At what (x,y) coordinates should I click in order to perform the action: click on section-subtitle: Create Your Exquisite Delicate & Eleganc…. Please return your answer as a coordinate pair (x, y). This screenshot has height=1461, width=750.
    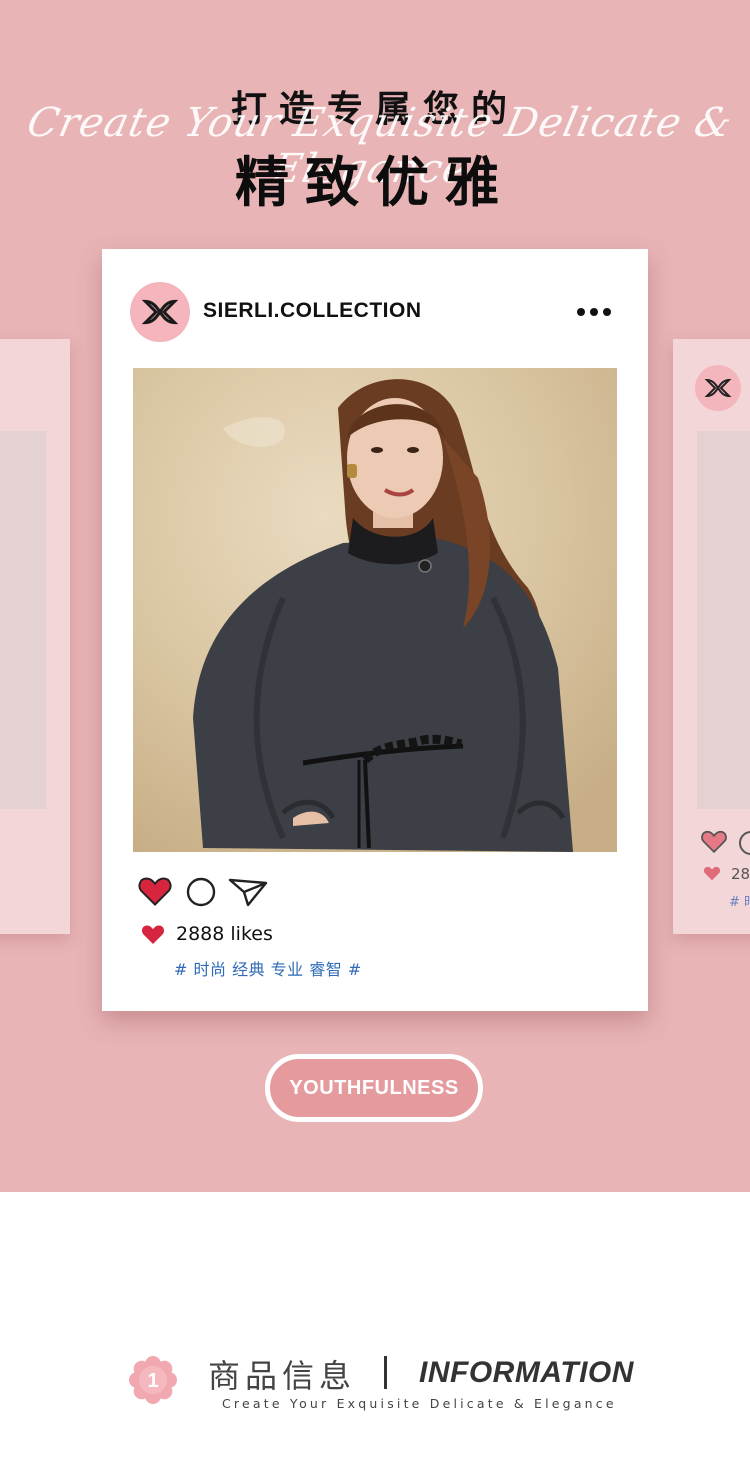
    Looking at the image, I should click on (419, 1403).